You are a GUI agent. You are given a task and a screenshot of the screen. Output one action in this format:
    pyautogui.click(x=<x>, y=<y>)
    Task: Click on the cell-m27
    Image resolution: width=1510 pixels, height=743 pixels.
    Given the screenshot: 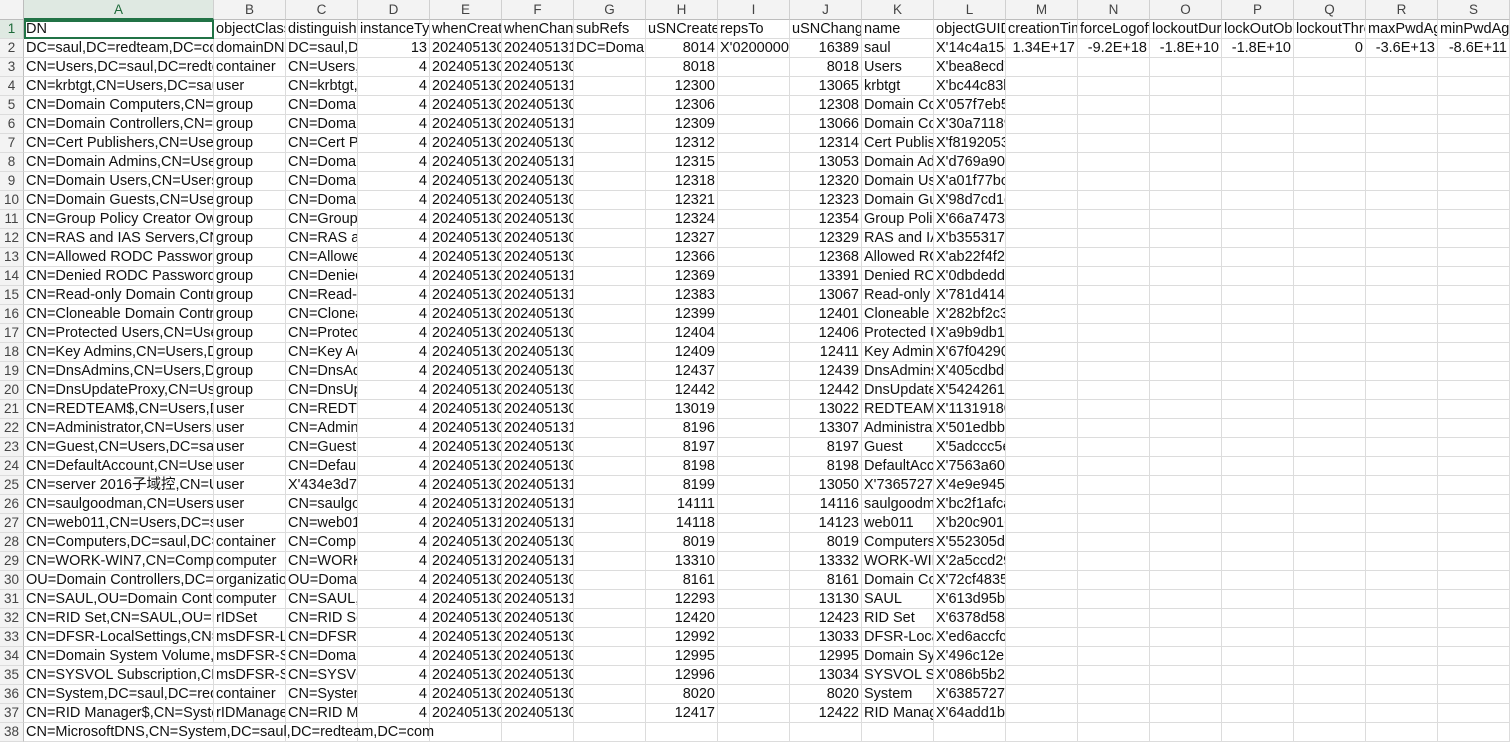 What is the action you would take?
    pyautogui.click(x=1042, y=523)
    